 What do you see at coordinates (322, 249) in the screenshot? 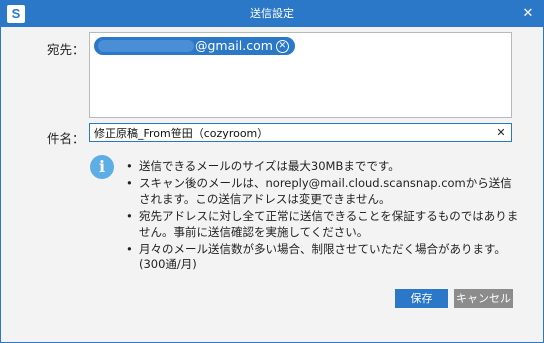
I see `note-item: 月々のメール送信数が多い場合、制限させていただく場合があります。` at bounding box center [322, 249].